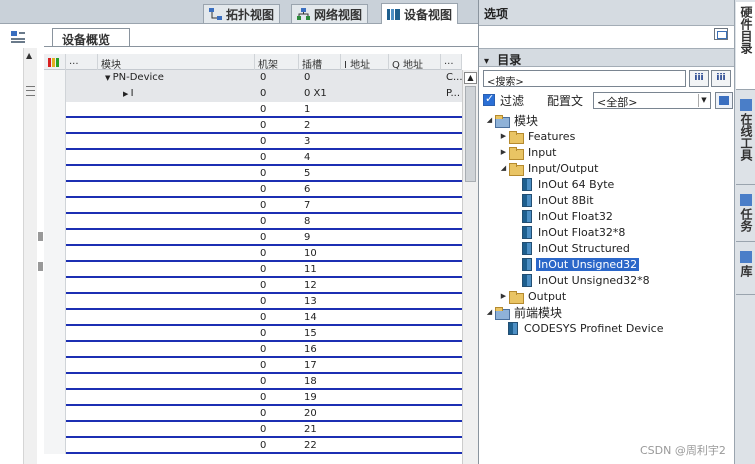  What do you see at coordinates (420, 13) in the screenshot?
I see `tab-device-view: 设备视图` at bounding box center [420, 13].